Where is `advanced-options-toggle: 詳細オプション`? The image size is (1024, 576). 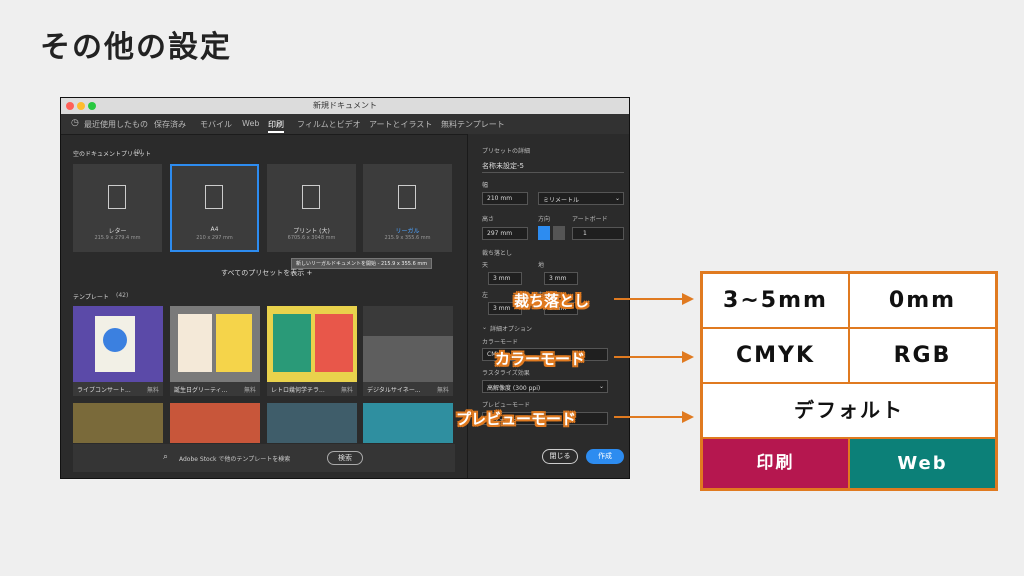
advanced-options-toggle: 詳細オプション is located at coordinates (511, 328).